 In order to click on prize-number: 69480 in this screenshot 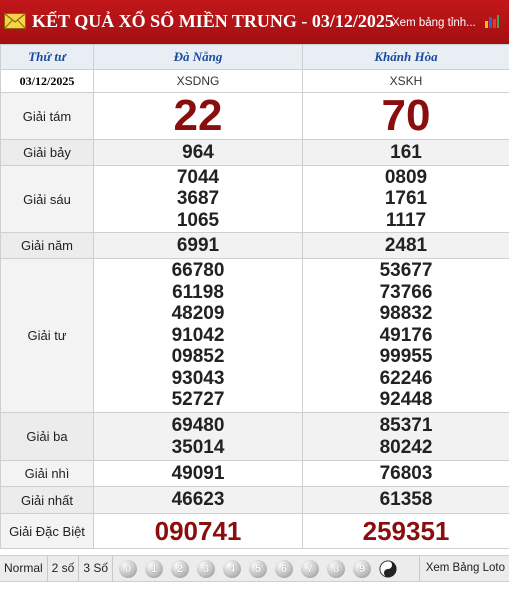, I will do `click(198, 425)`.